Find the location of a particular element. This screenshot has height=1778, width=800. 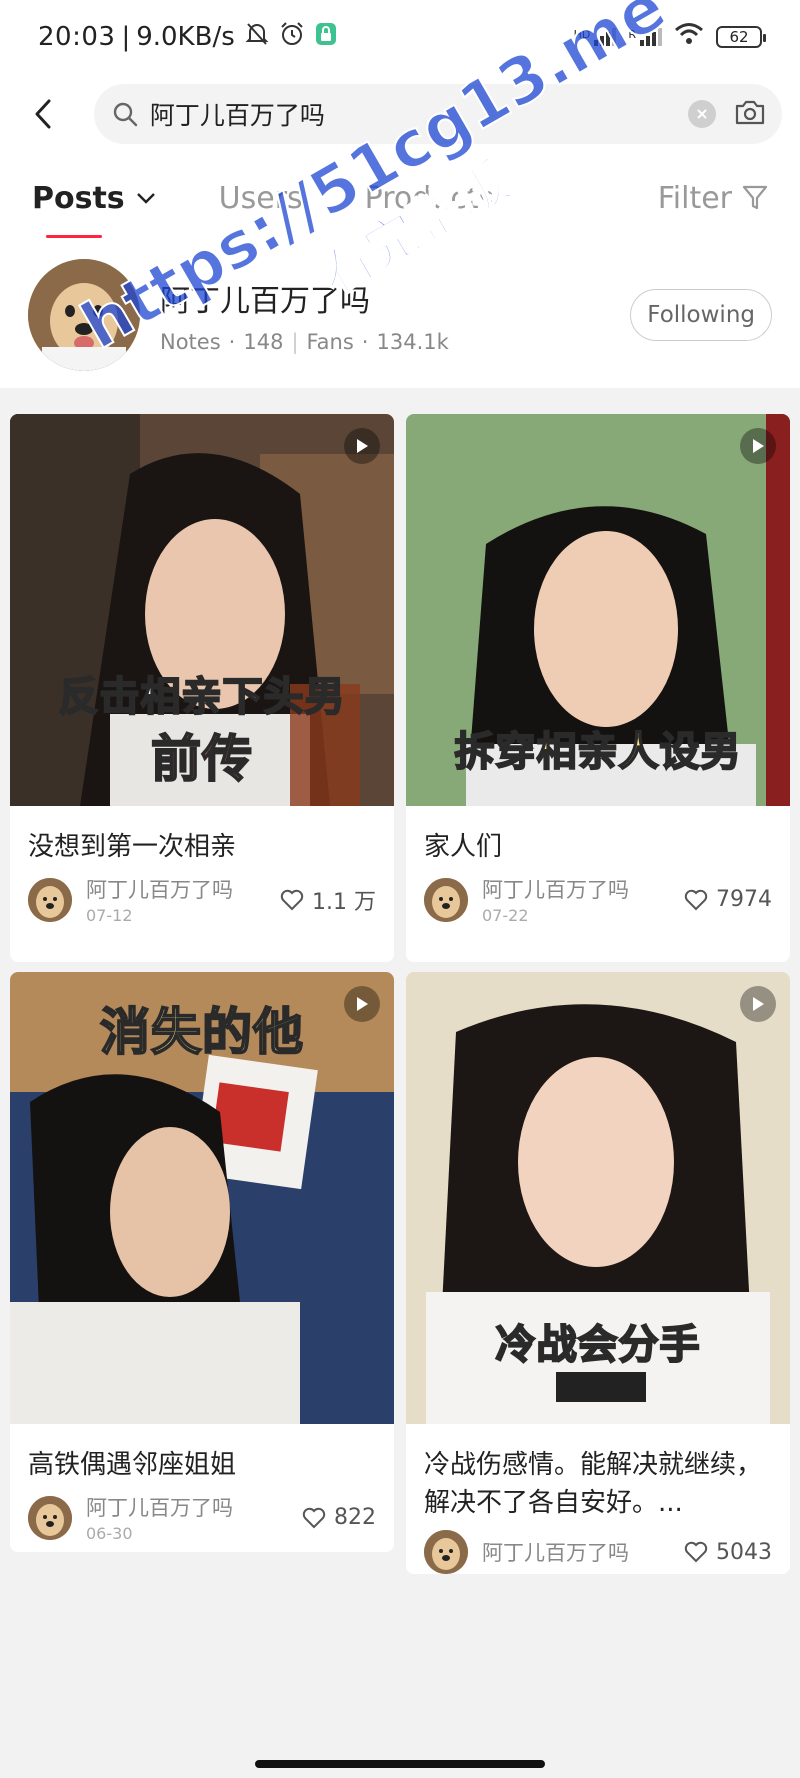

like-button: 7974 is located at coordinates (728, 899).